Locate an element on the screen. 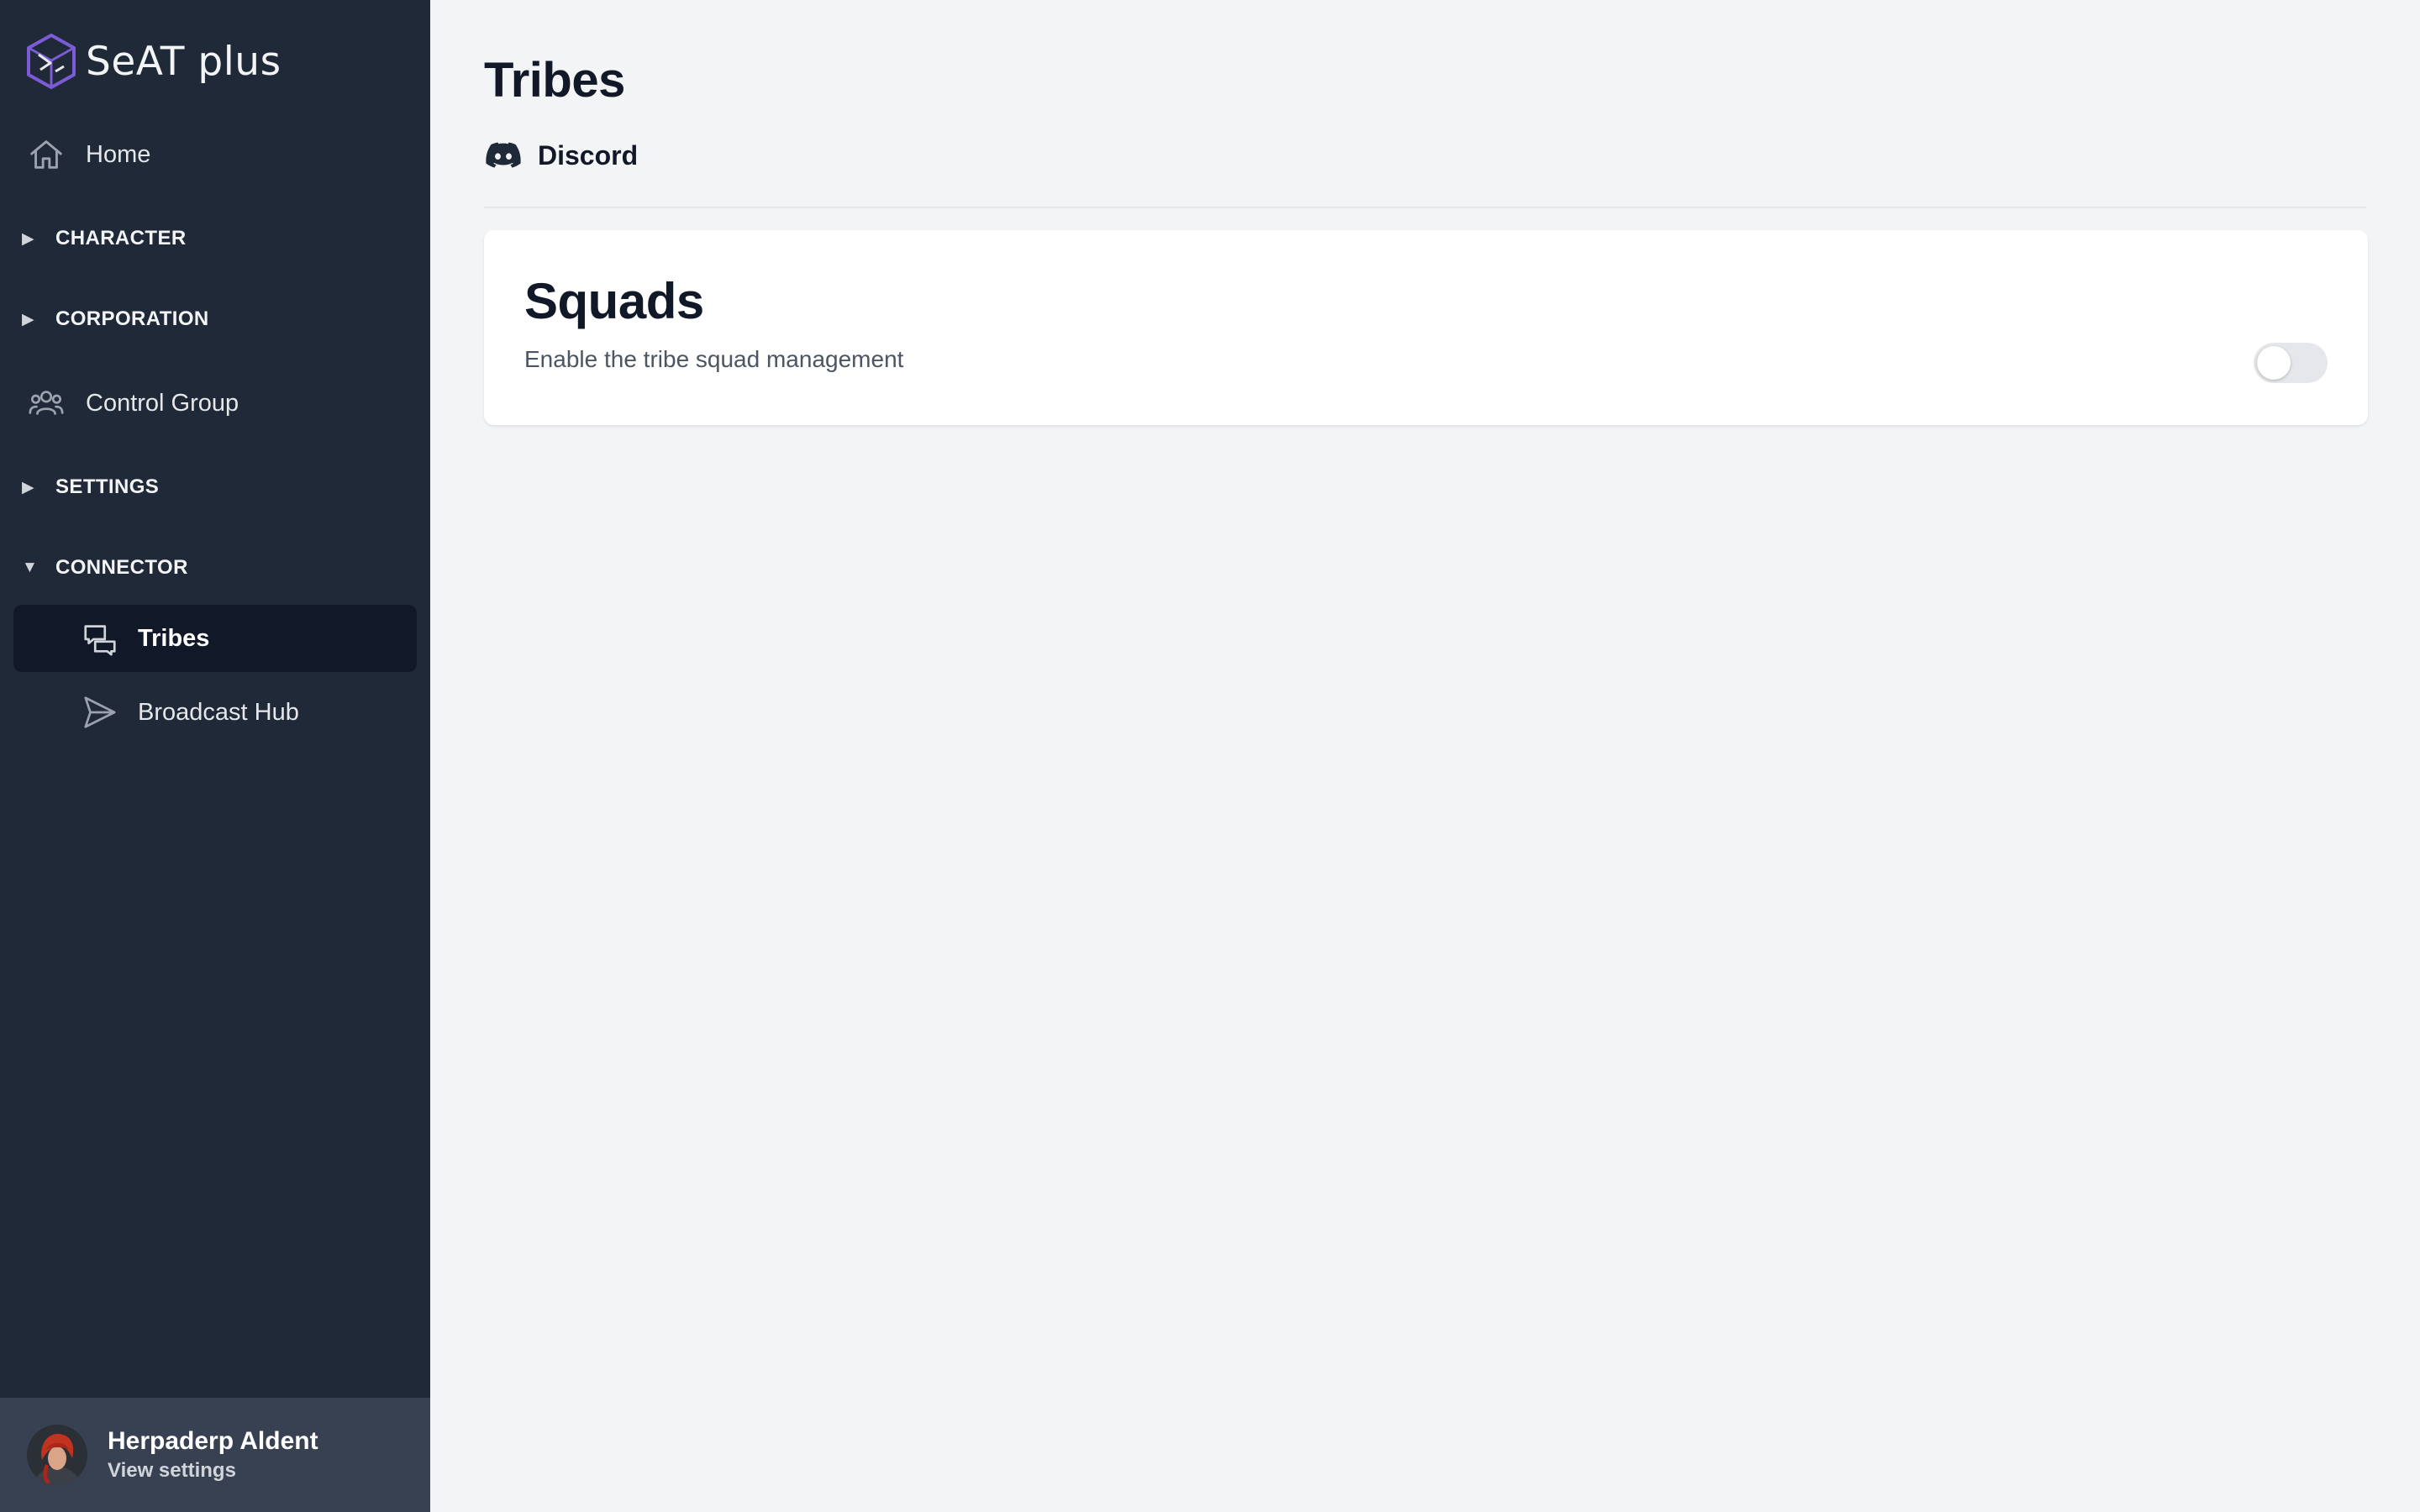 Image resolution: width=2420 pixels, height=1512 pixels. page-title: Tribes is located at coordinates (554, 80).